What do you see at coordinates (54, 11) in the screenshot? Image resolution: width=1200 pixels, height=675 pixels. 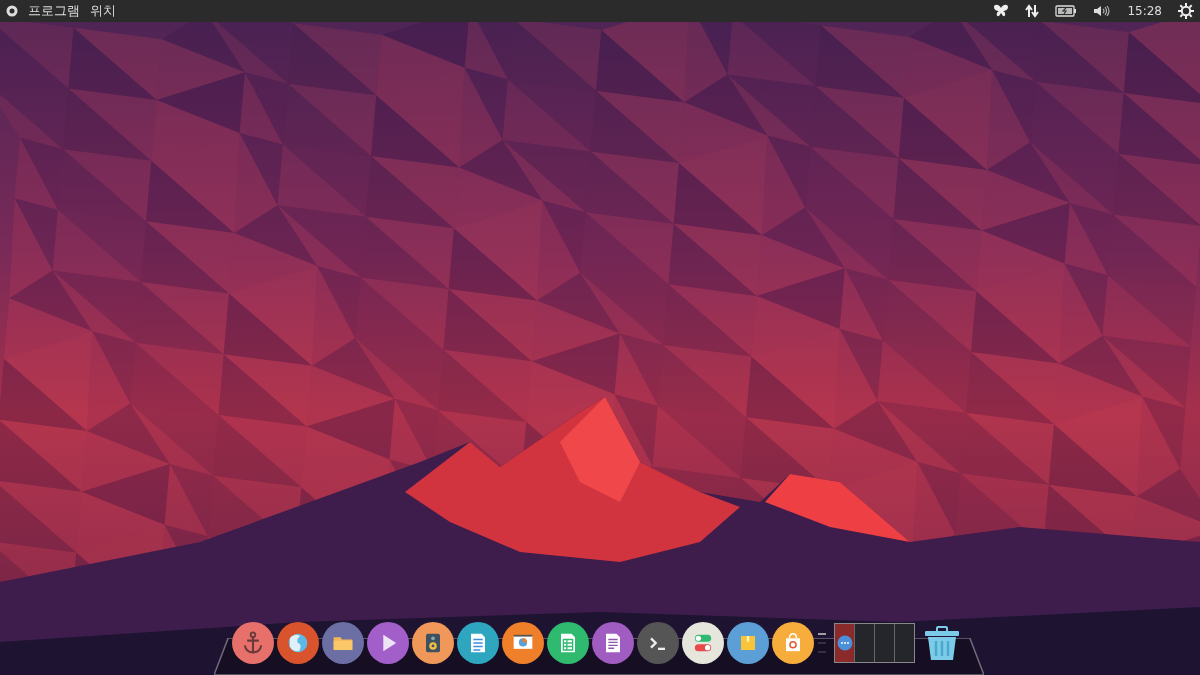 I see `menu-item: 프로그램` at bounding box center [54, 11].